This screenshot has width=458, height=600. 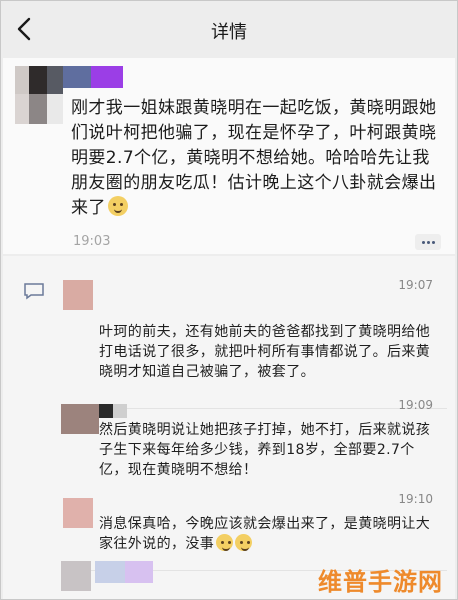 I want to click on comment-body: 消息保真哈，今晚应该就会爆出来了，是黄晓明让大家往外说的，没事, so click(x=265, y=534).